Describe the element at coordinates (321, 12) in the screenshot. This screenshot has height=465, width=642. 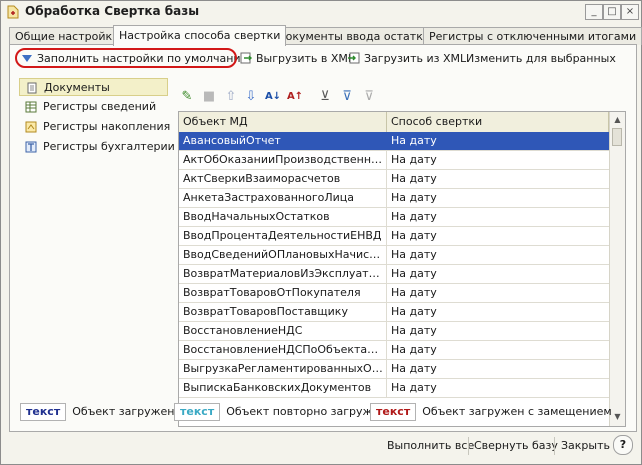
I see `title-bar: Обработка Свертка базы _ □ ×` at that location.